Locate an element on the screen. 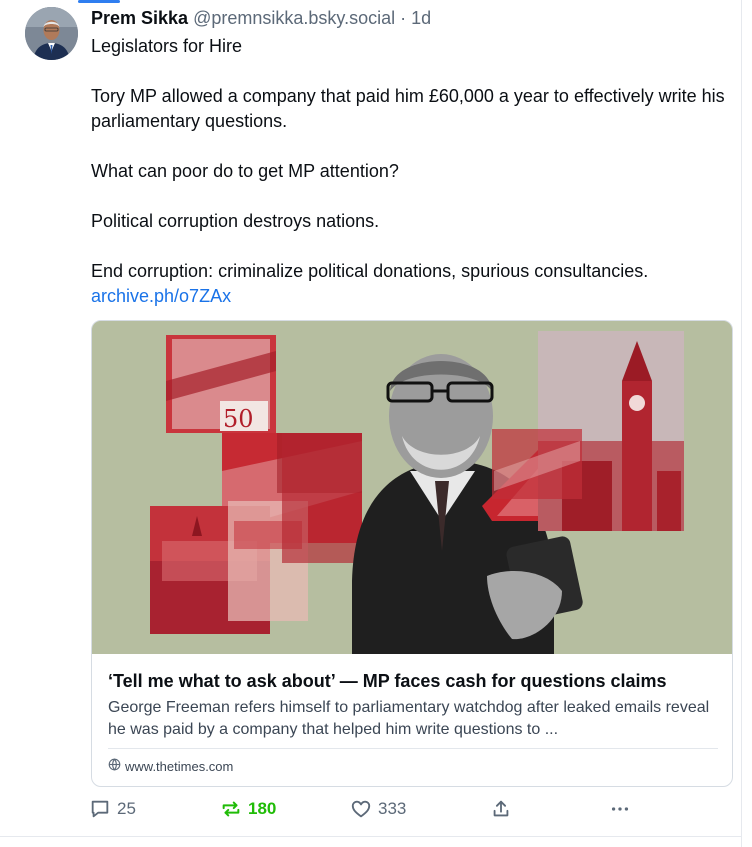 The width and height of the screenshot is (752, 847). like-button: 333 is located at coordinates (378, 809).